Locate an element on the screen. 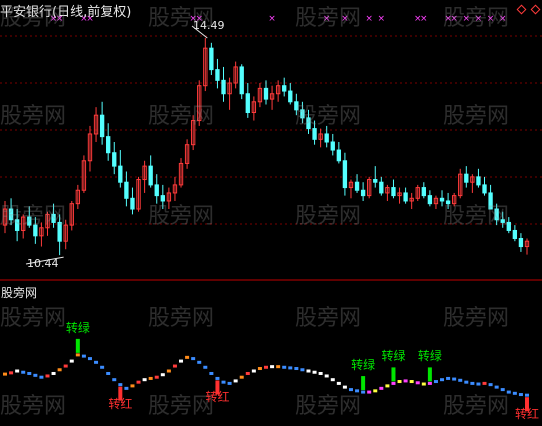  chart-title: 平安银行(日线,前复权) is located at coordinates (66, 12).